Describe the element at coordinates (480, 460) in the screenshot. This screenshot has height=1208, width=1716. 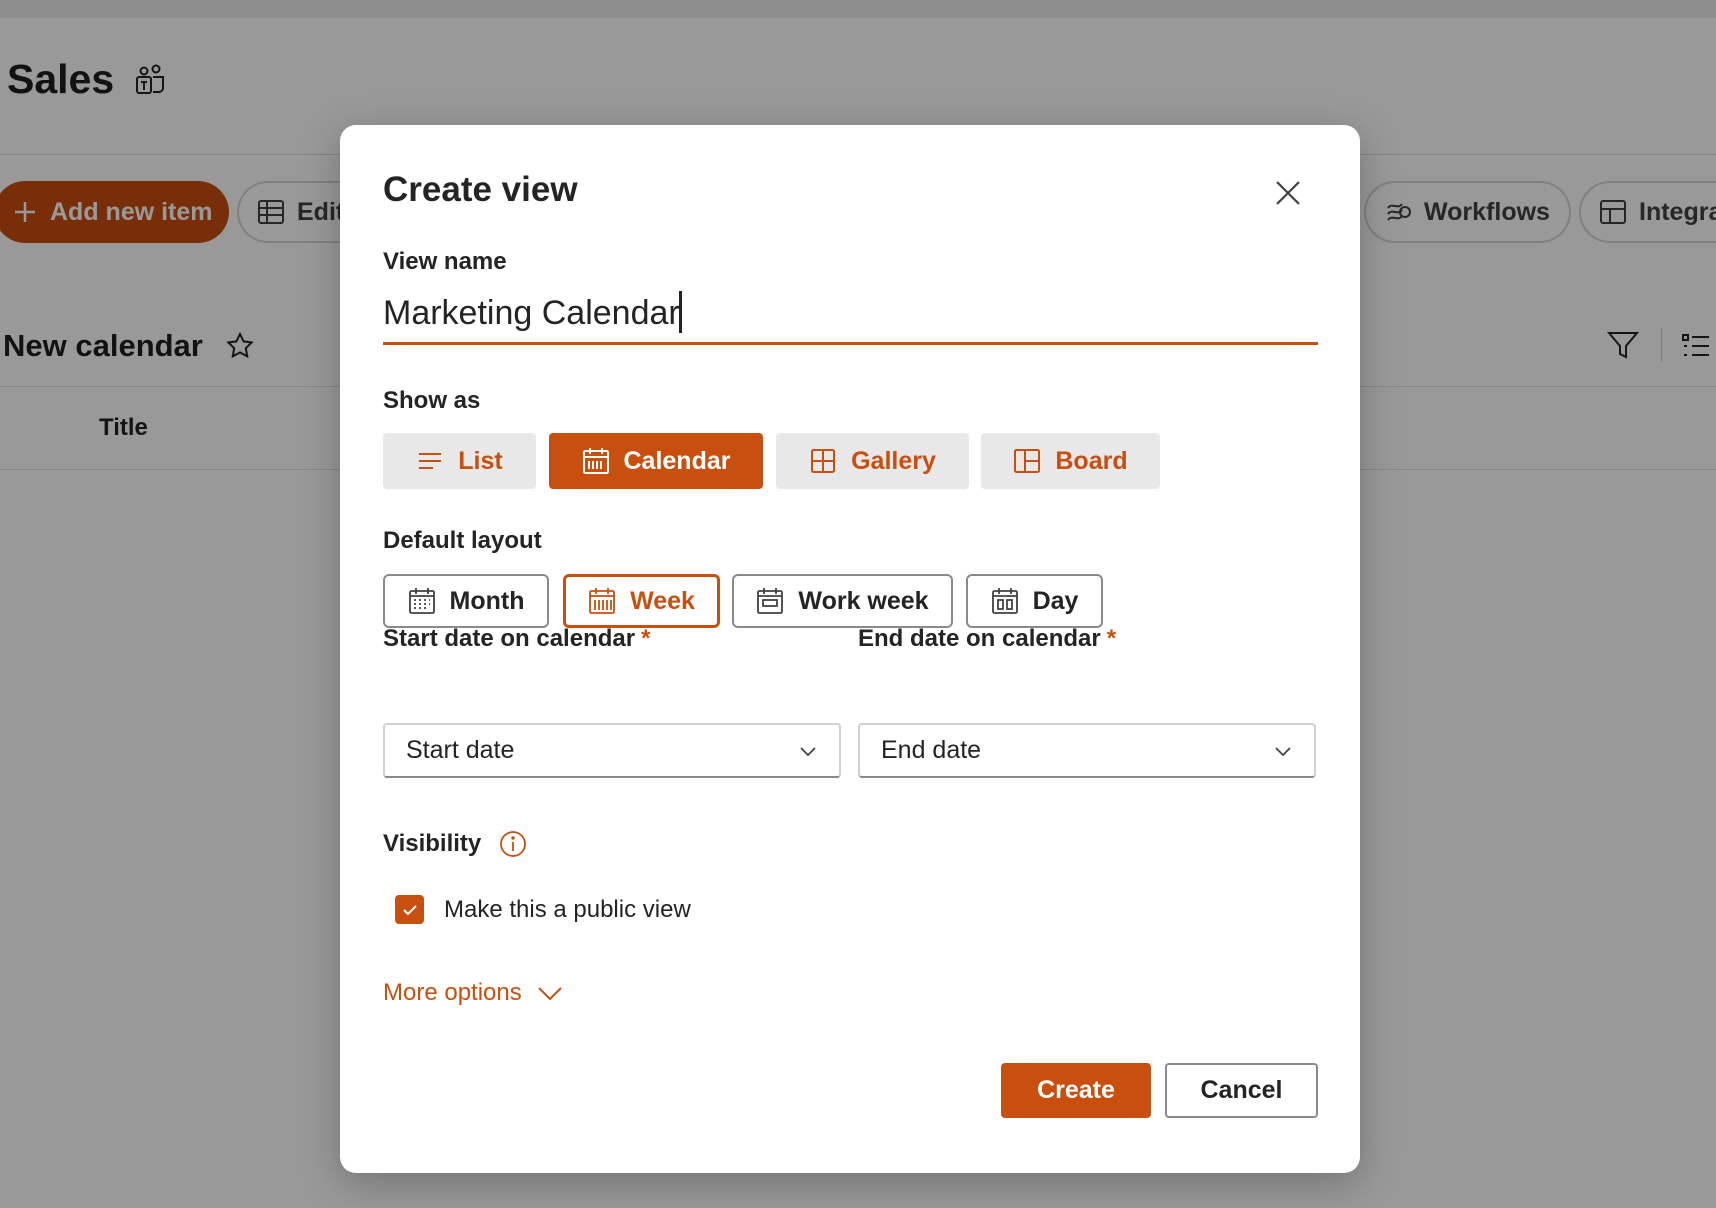
I see `list-option-label: List` at that location.